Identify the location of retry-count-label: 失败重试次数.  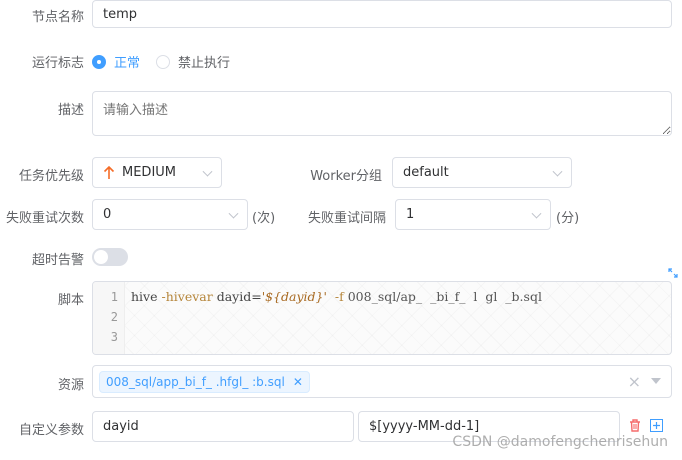
(44, 218).